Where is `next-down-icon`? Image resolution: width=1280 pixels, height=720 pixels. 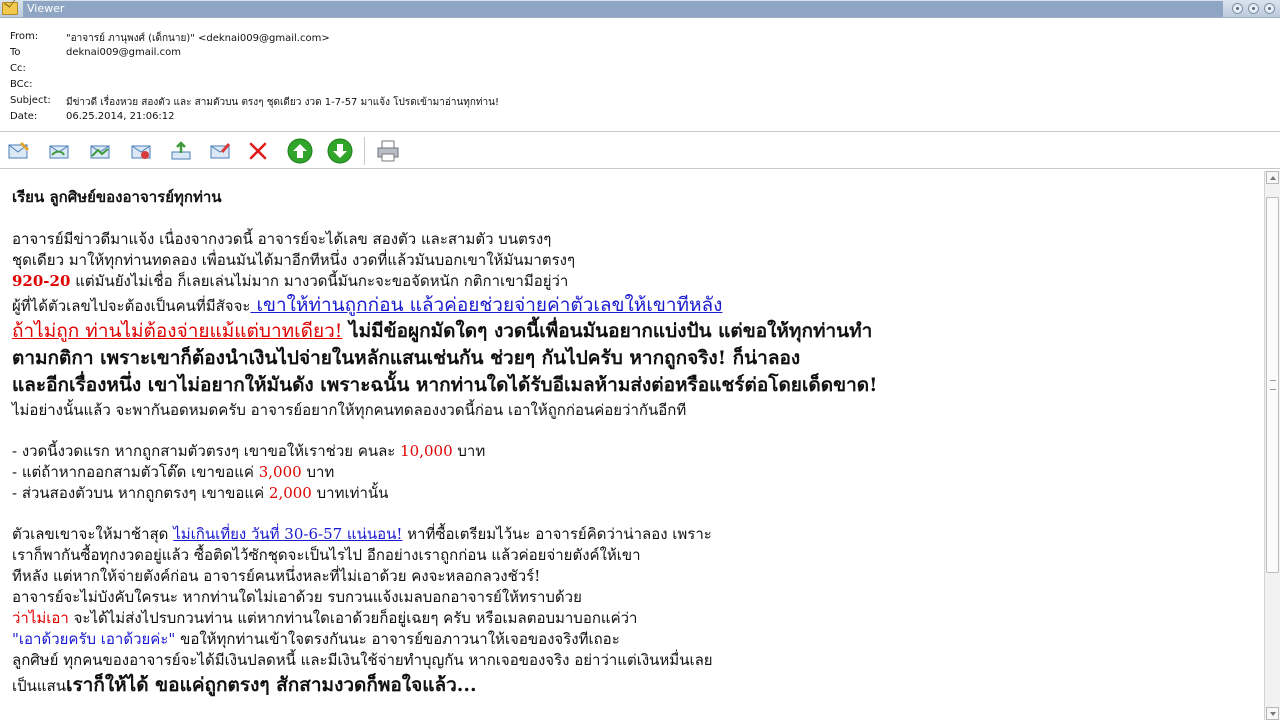
next-down-icon is located at coordinates (340, 151).